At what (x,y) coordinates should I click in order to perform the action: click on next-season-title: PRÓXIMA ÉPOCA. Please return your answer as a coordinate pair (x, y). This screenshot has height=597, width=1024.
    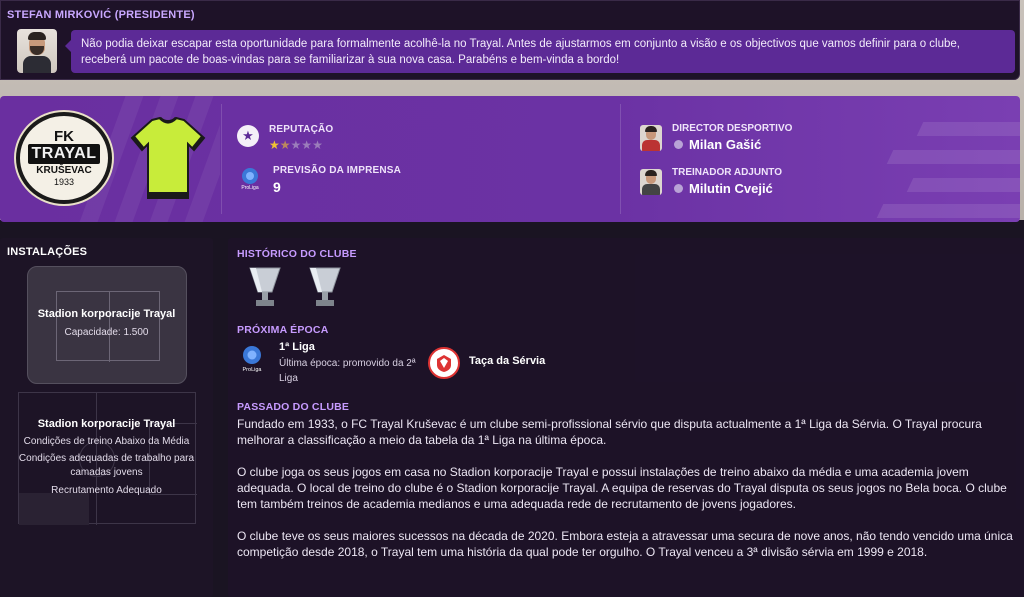
    Looking at the image, I should click on (283, 330).